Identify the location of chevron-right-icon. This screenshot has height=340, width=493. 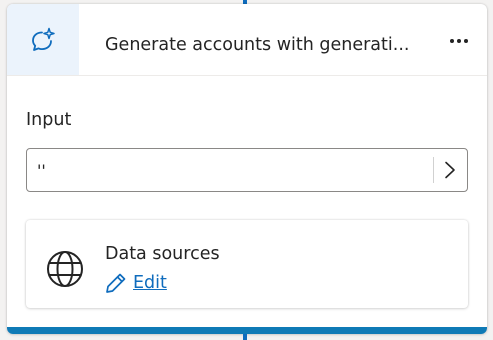
(450, 170).